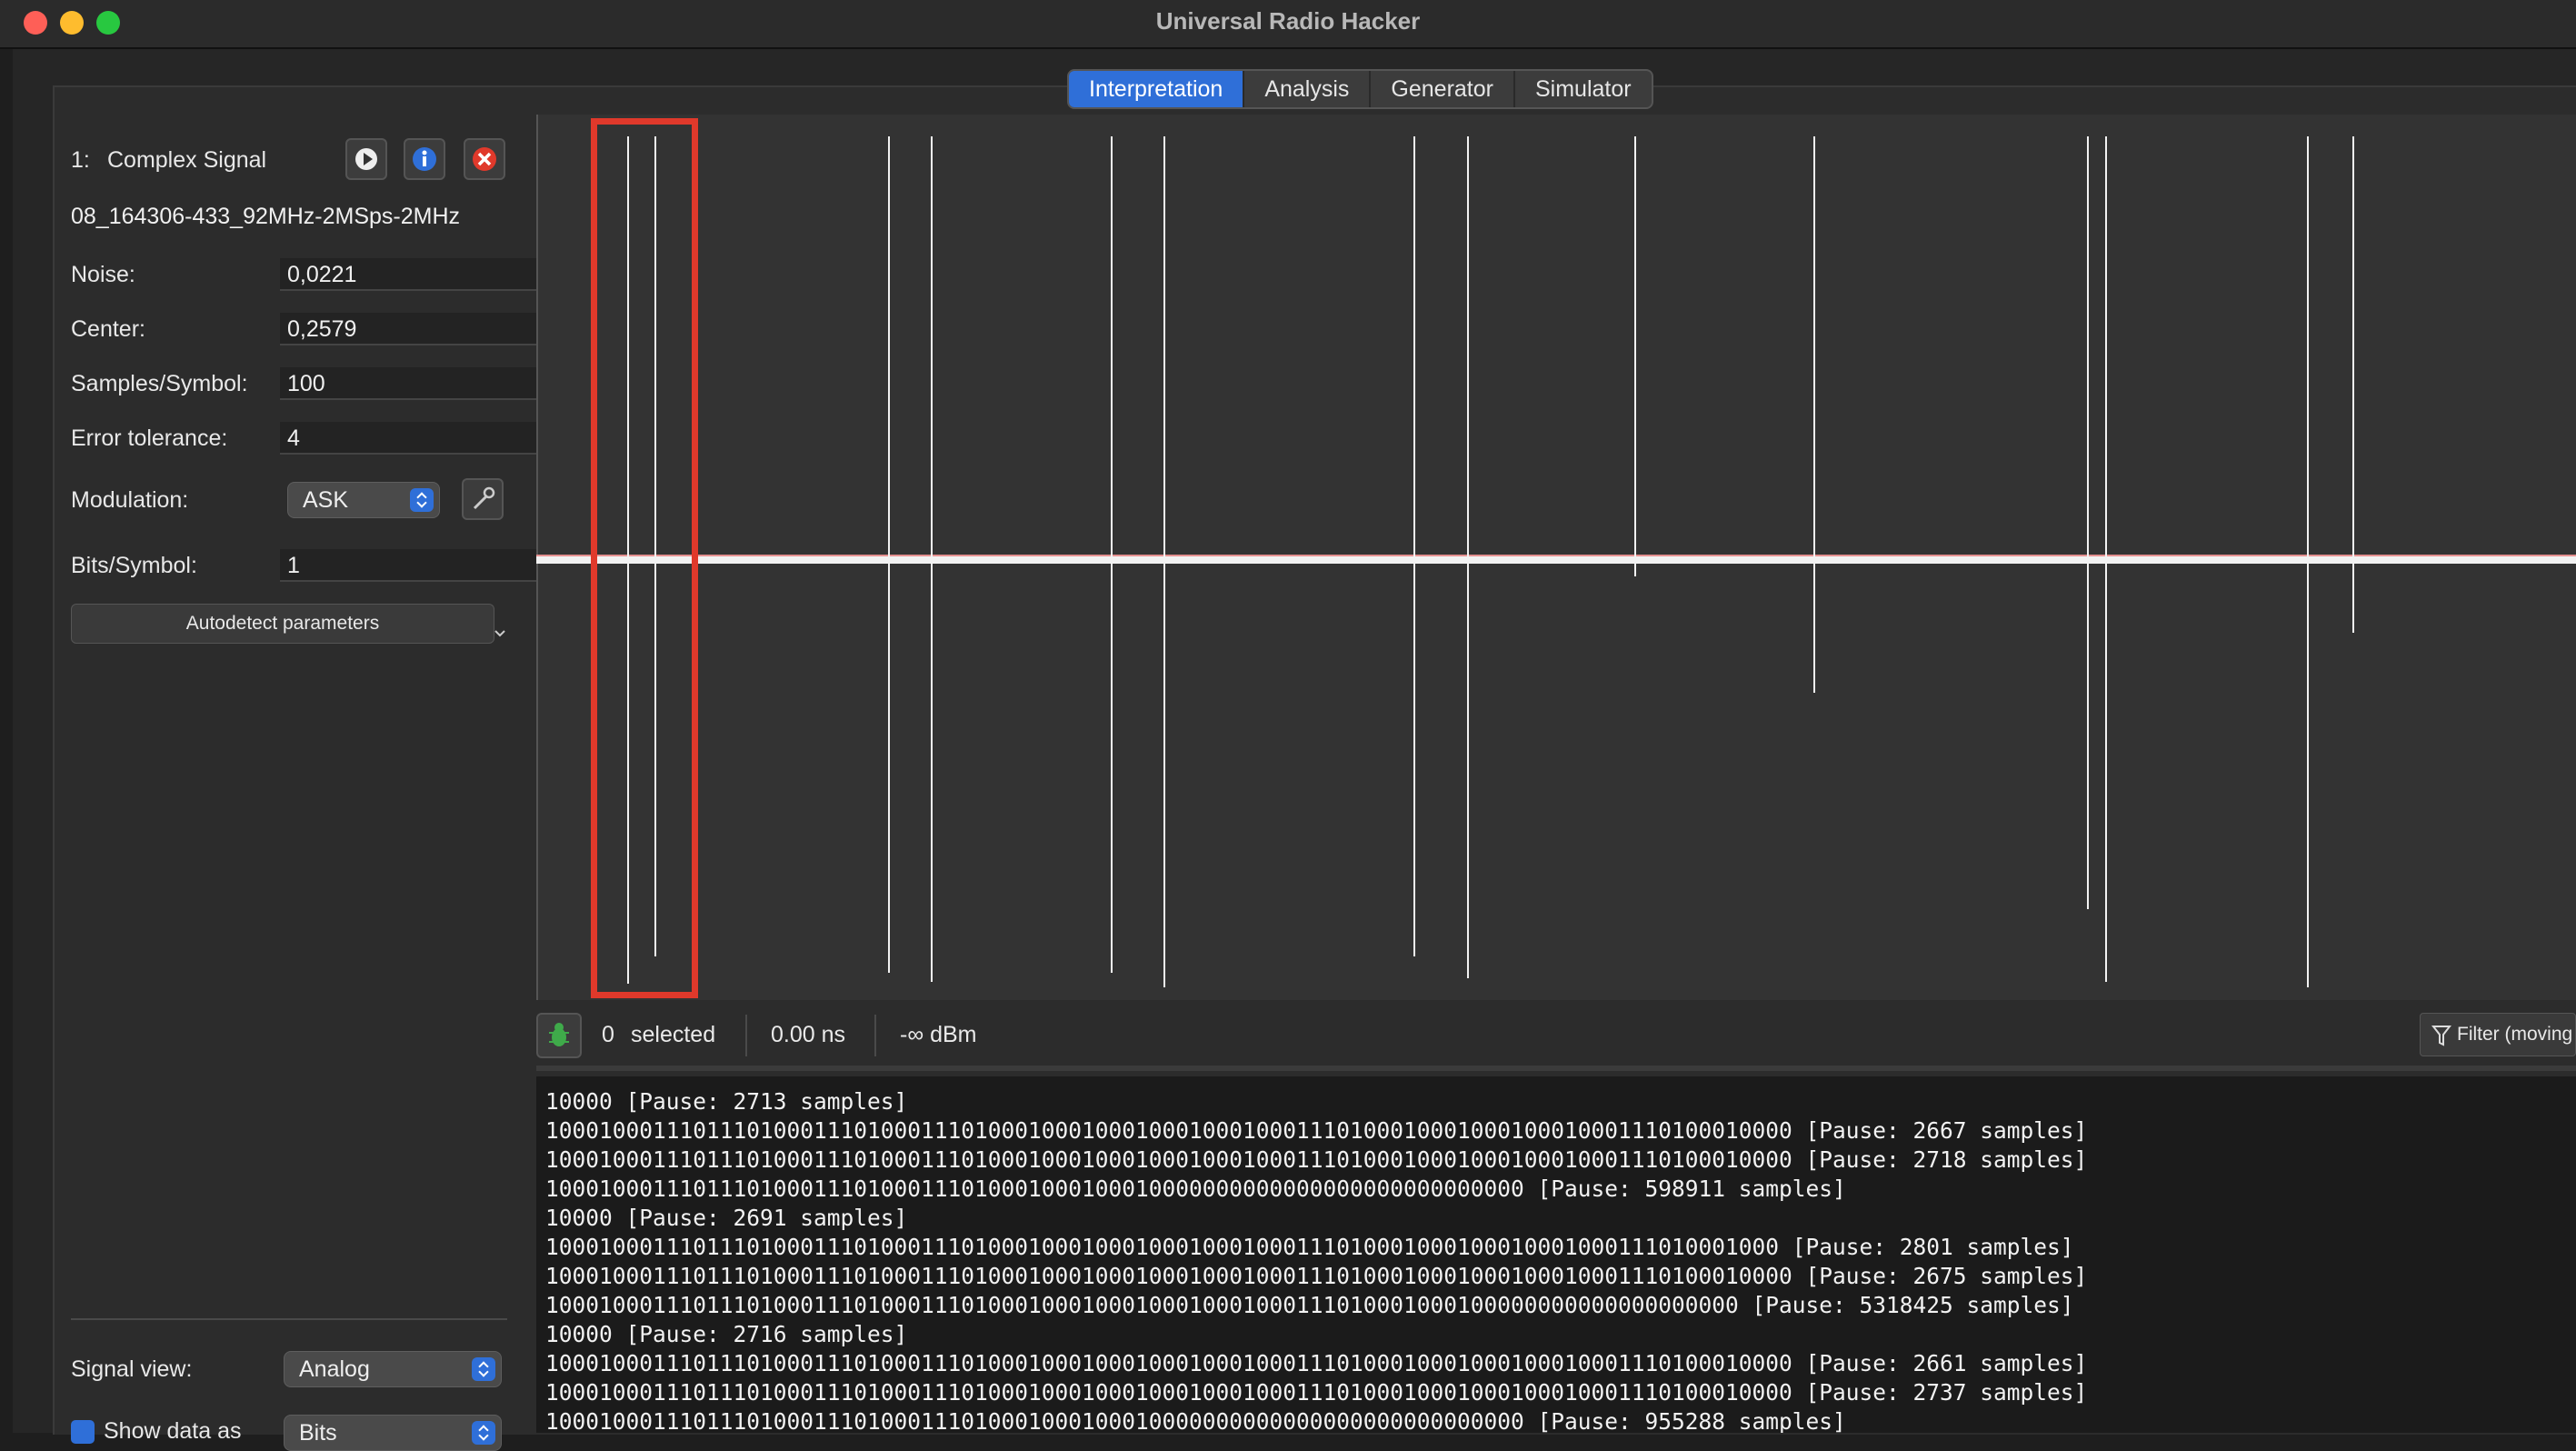  I want to click on modulation-settings-button, so click(483, 499).